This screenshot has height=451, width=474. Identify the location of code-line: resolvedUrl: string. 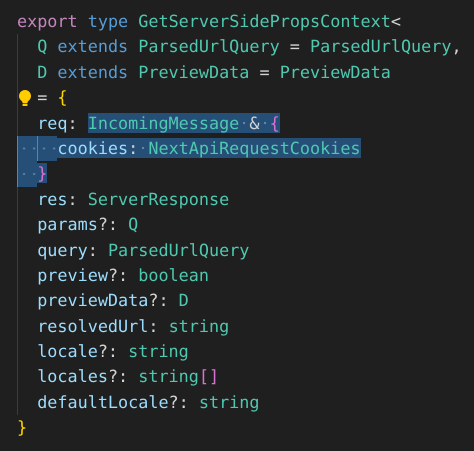
(133, 326).